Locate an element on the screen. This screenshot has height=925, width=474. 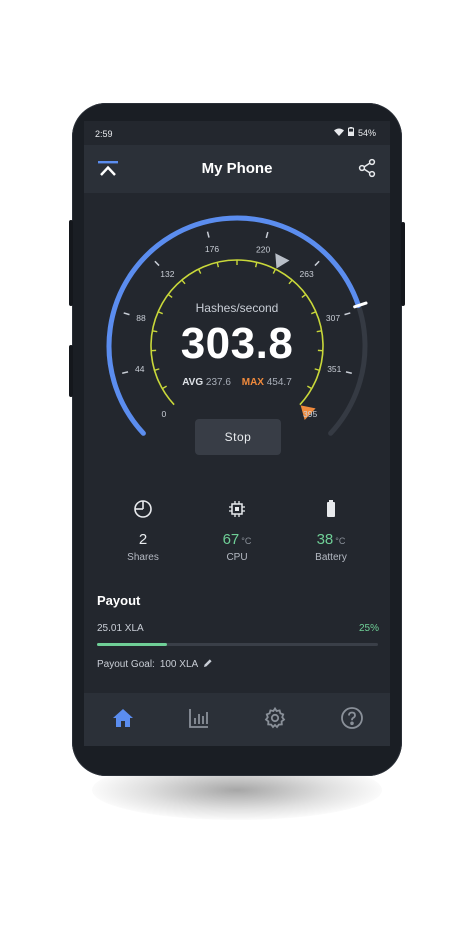
gauge-tick-label: 220 is located at coordinates (263, 249).